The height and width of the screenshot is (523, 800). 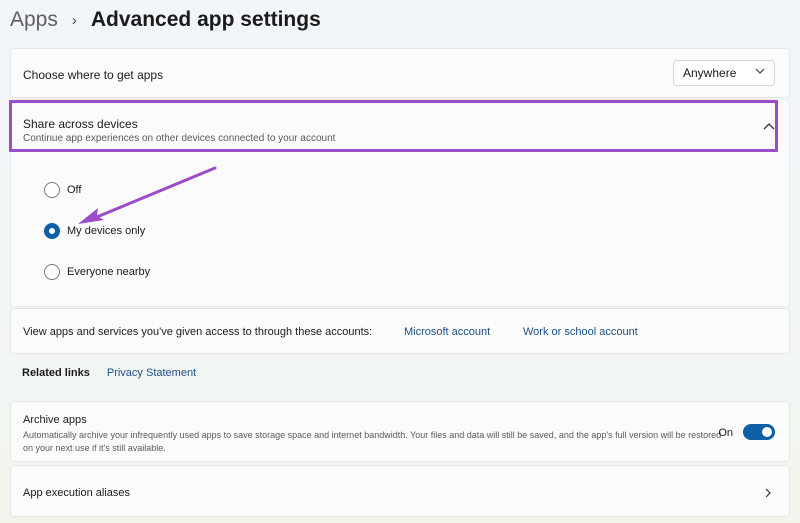 What do you see at coordinates (151, 373) in the screenshot?
I see `privacy-statement-link: Privacy Statement` at bounding box center [151, 373].